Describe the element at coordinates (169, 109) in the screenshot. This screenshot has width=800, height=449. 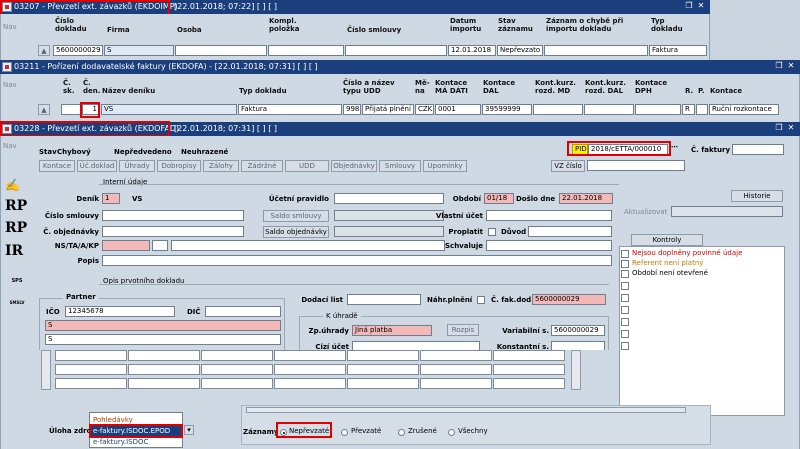
I see `w2-nazev: VS` at that location.